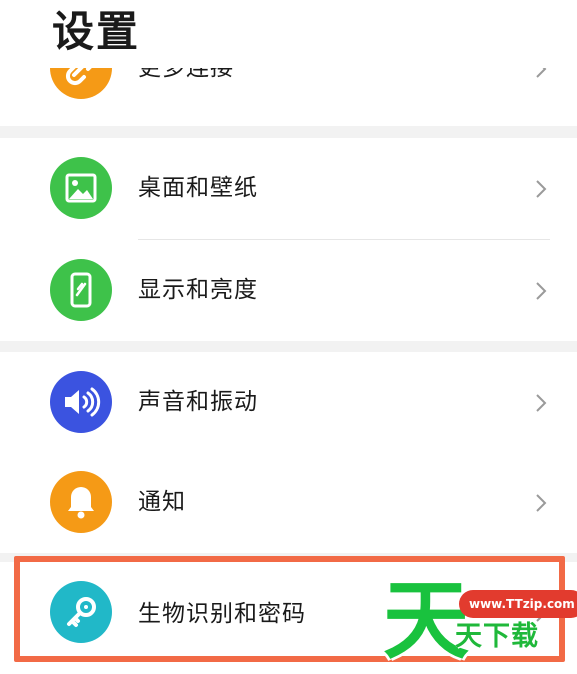  What do you see at coordinates (288, 502) in the screenshot?
I see `settings-item-notifications: 通知` at bounding box center [288, 502].